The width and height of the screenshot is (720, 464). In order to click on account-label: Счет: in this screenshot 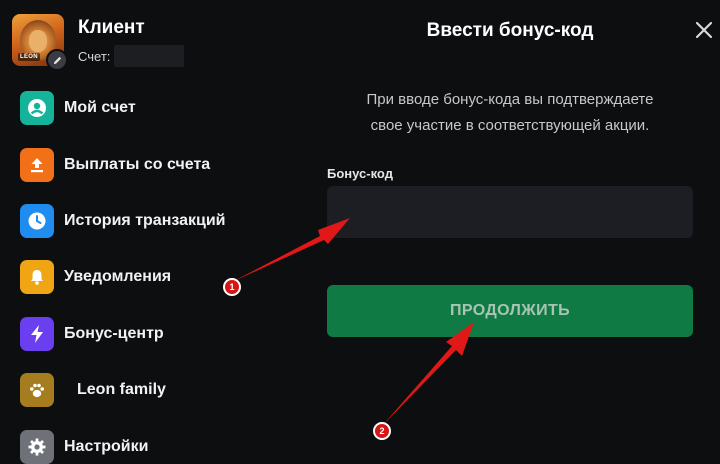, I will do `click(94, 56)`.